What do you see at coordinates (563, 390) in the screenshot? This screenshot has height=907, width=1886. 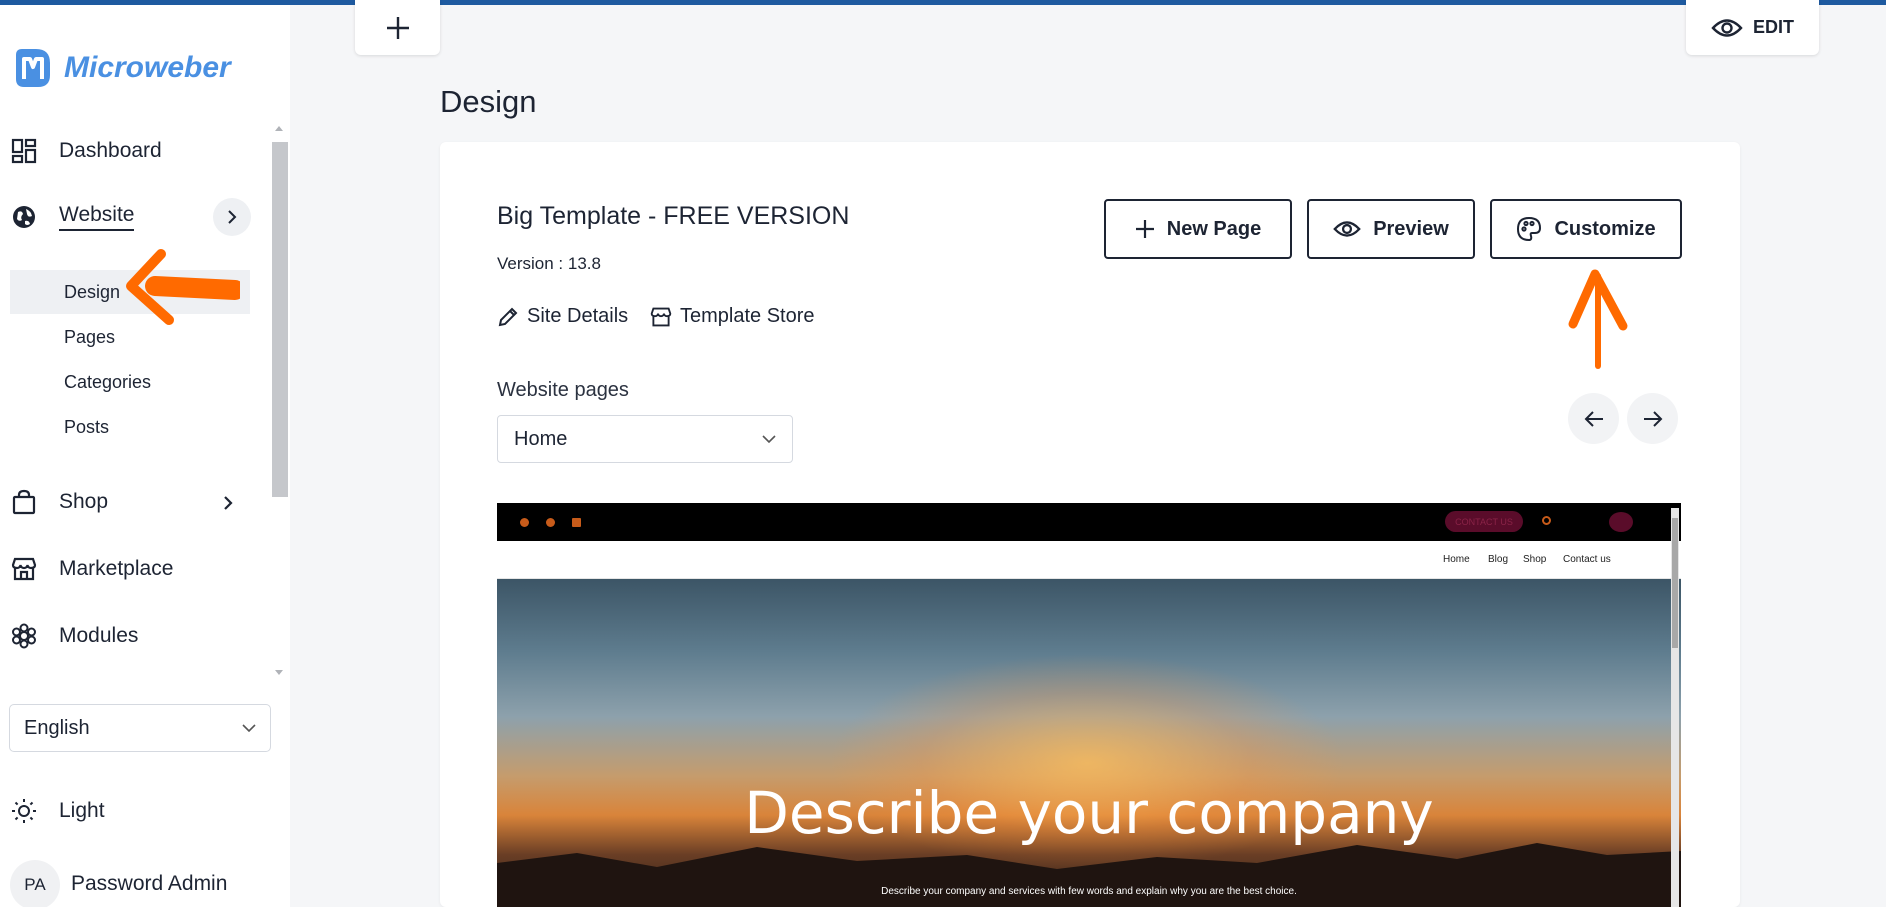 I see `website-pages-label: Website pages` at bounding box center [563, 390].